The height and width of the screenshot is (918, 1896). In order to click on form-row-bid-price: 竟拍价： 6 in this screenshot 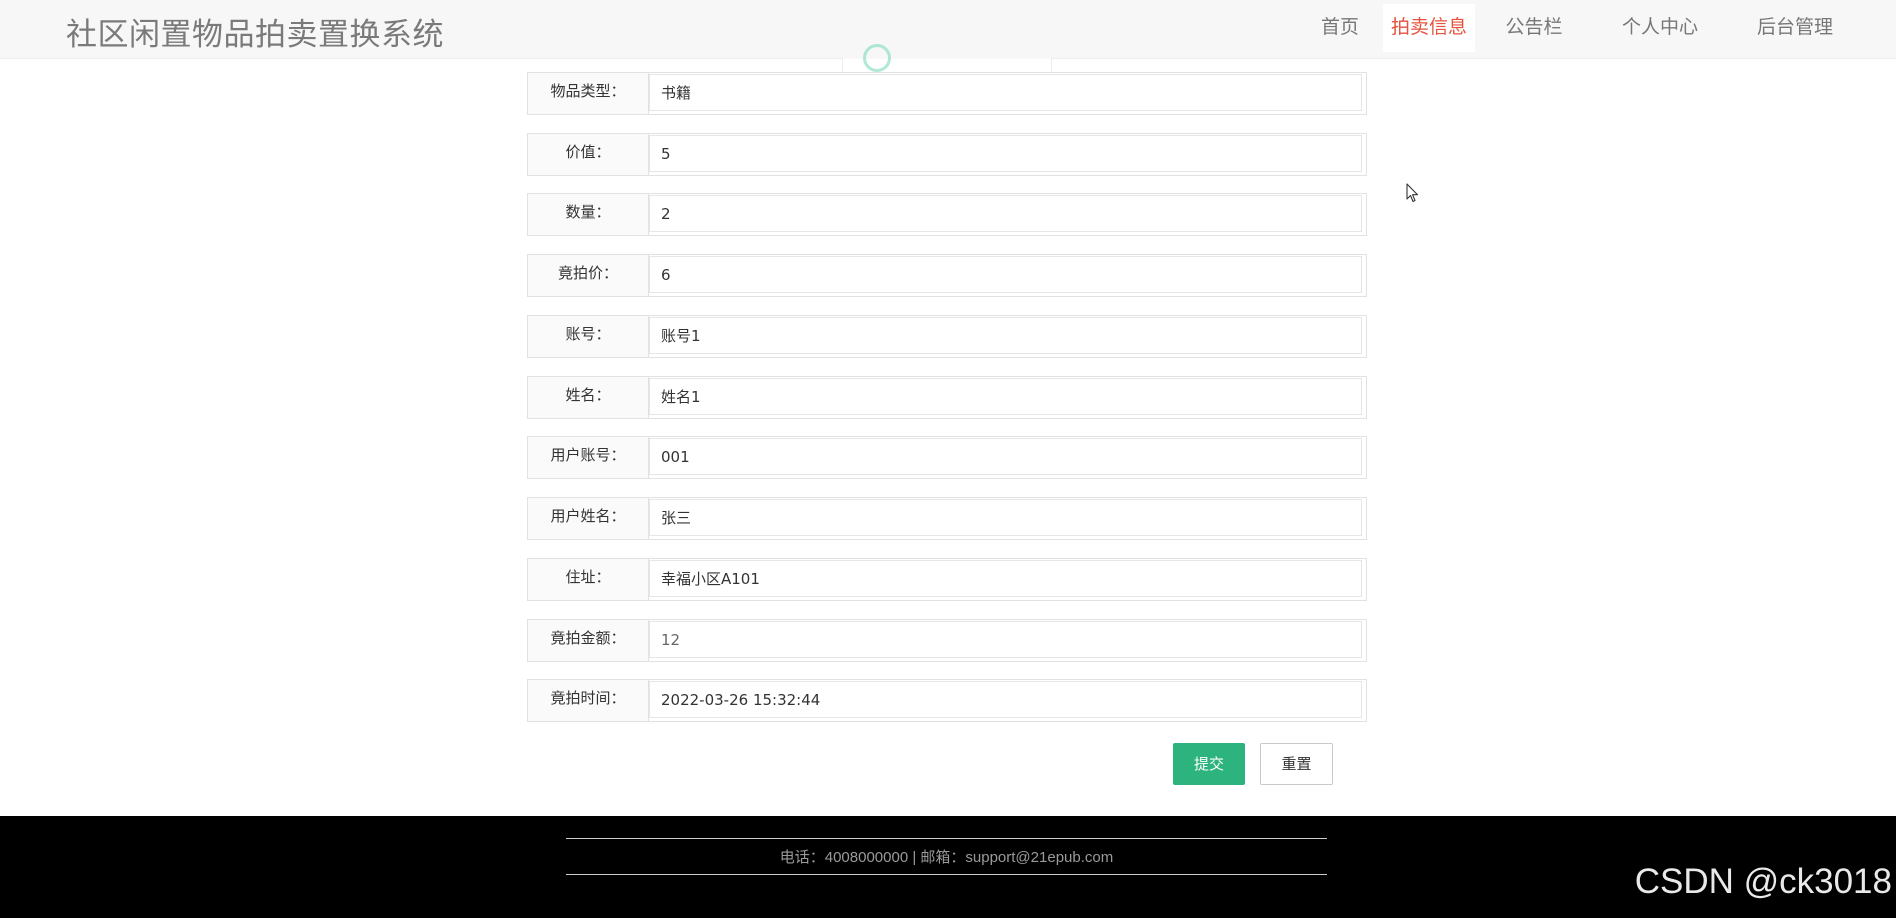, I will do `click(947, 275)`.